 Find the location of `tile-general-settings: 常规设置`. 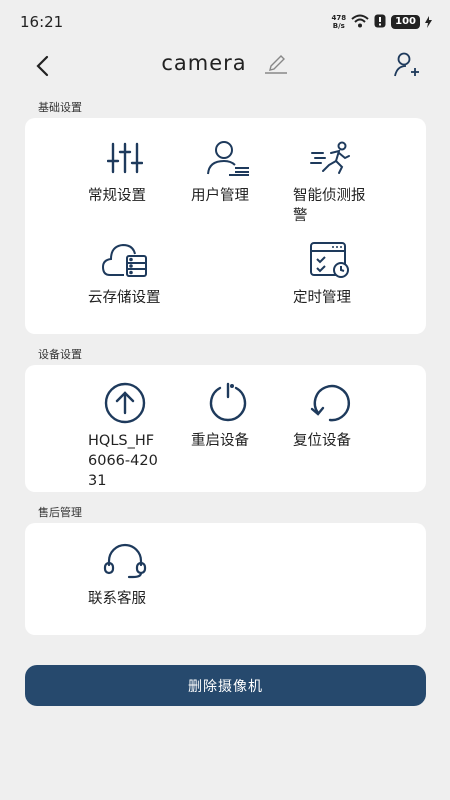

tile-general-settings: 常规设置 is located at coordinates (125, 171).